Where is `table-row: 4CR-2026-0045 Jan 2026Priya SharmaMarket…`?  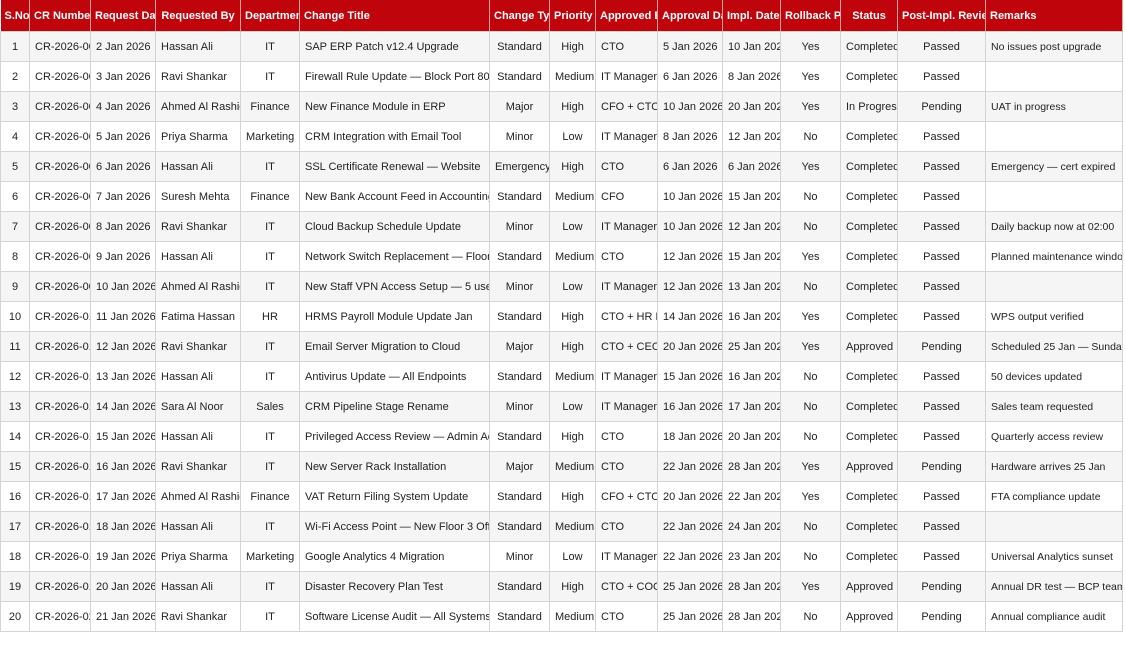
table-row: 4CR-2026-0045 Jan 2026Priya SharmaMarket… is located at coordinates (561, 136).